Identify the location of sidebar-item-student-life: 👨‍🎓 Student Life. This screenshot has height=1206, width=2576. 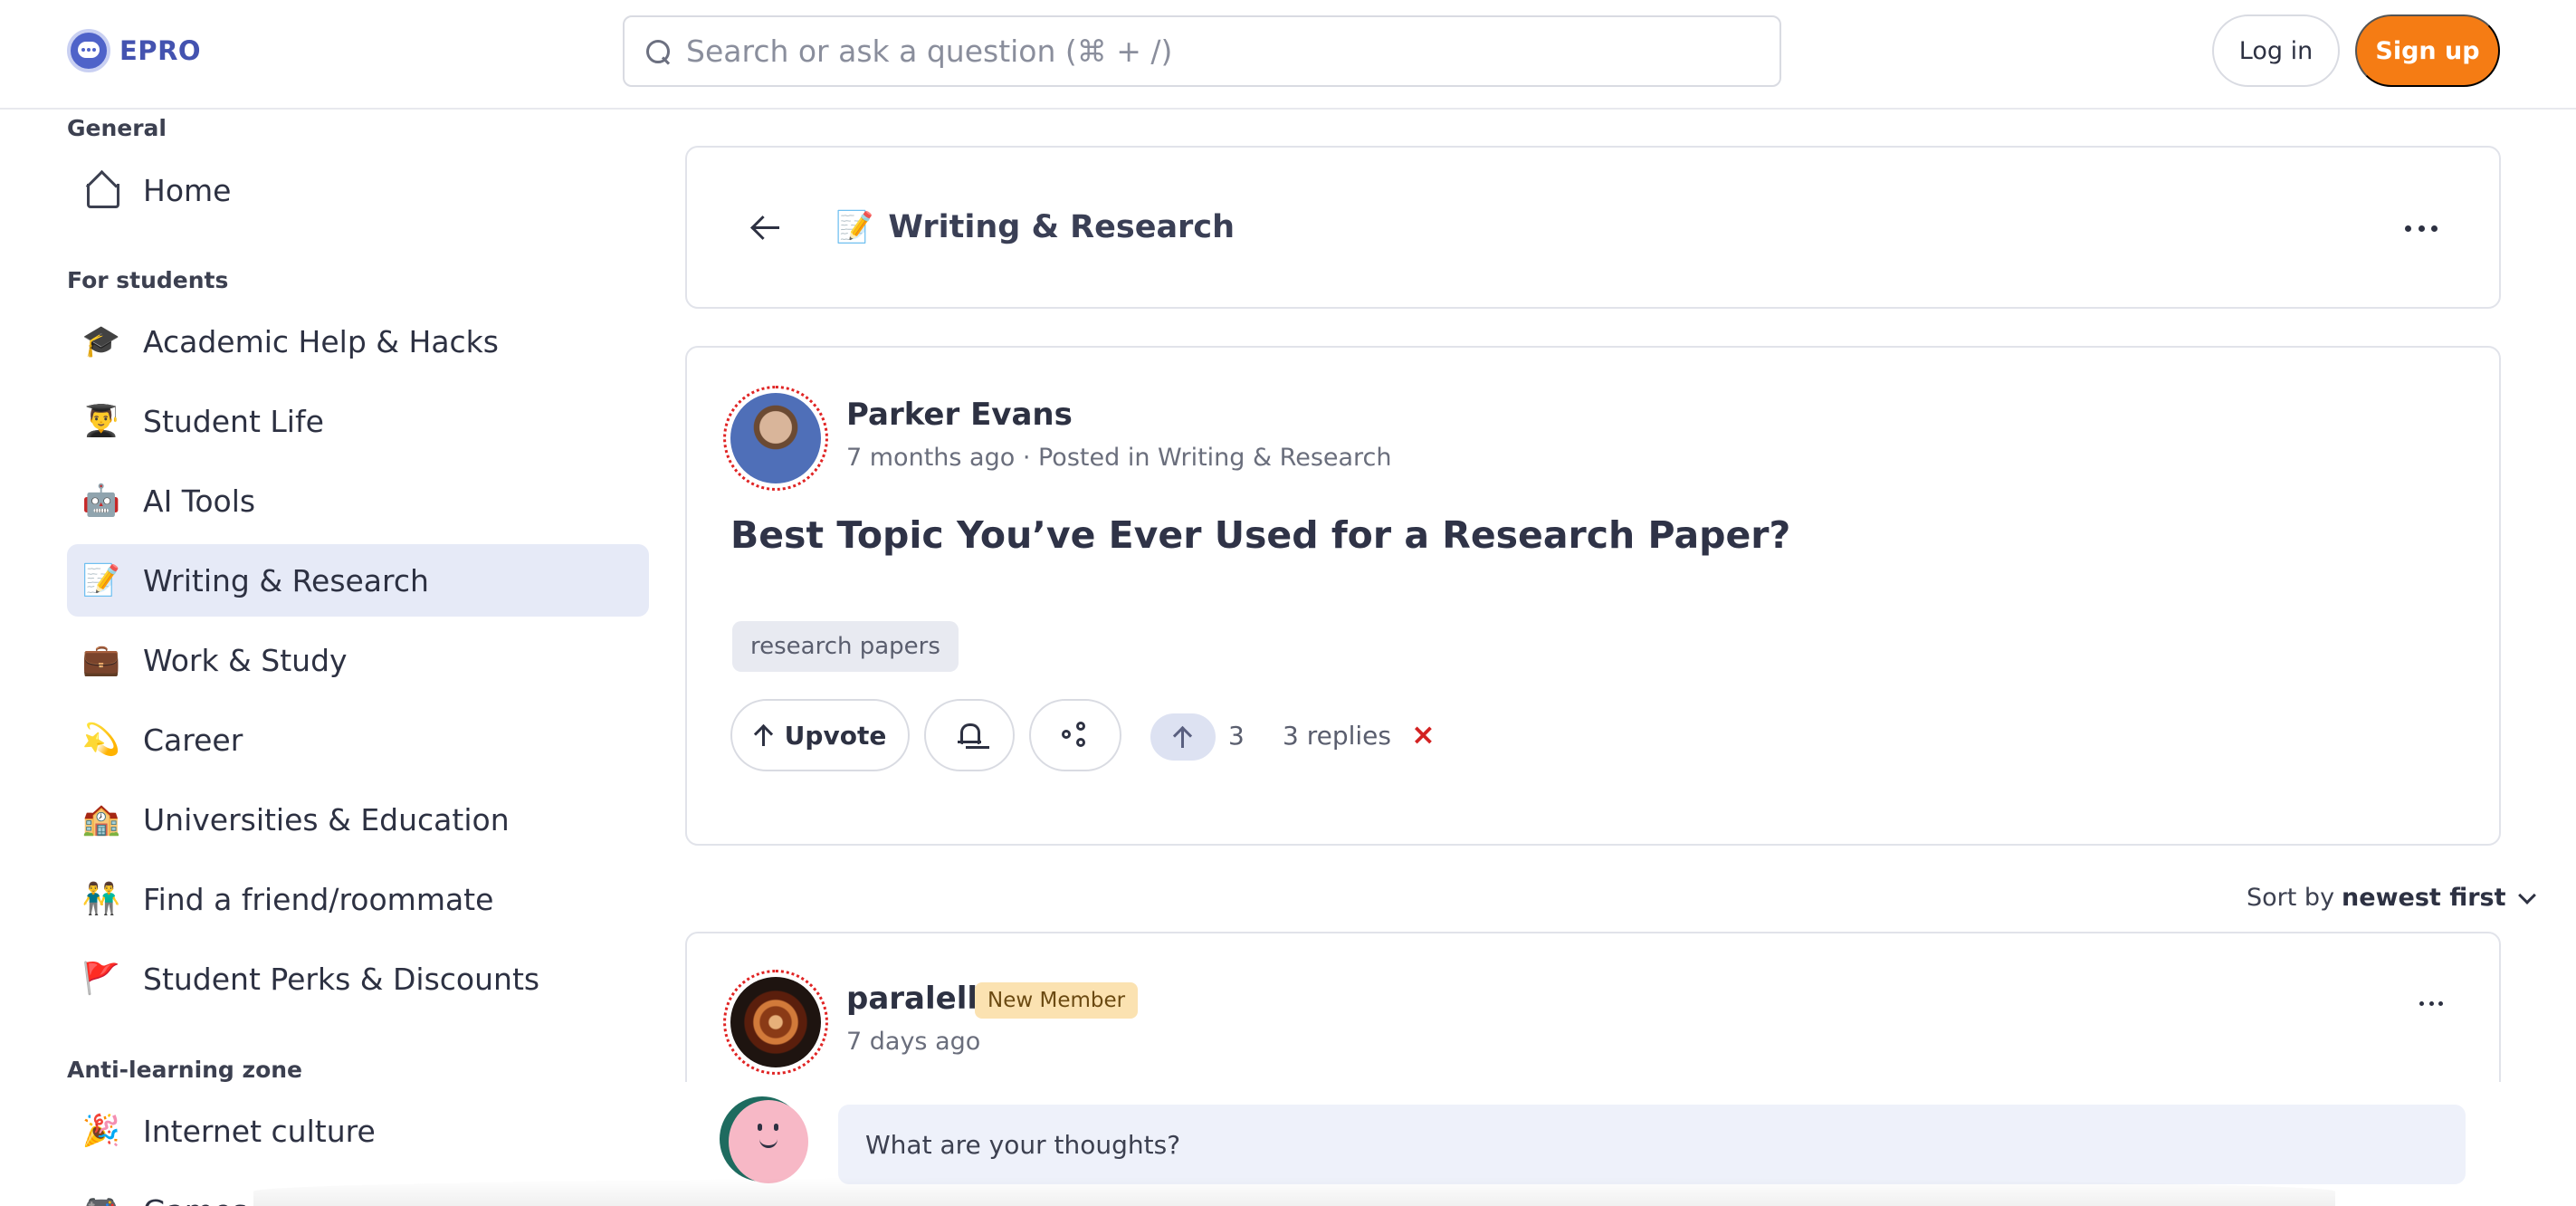
(358, 421).